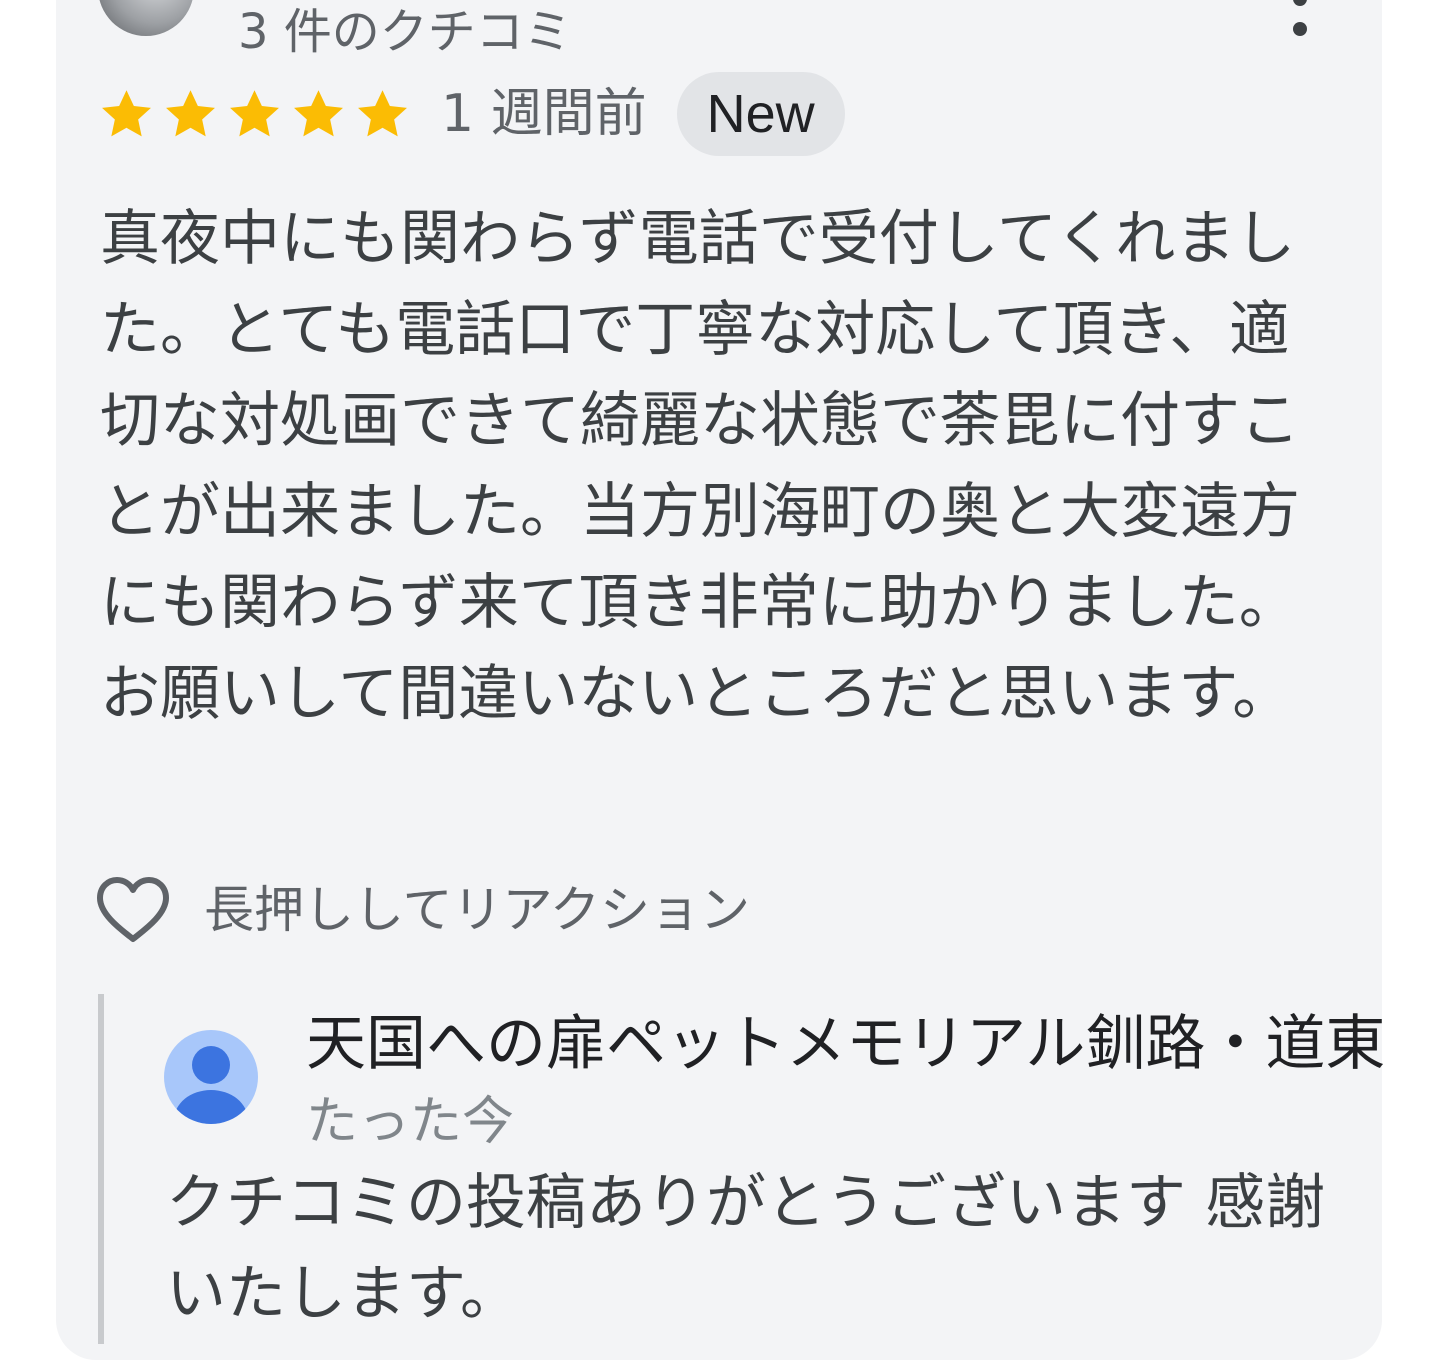 The width and height of the screenshot is (1440, 1362). What do you see at coordinates (1300, 18) in the screenshot?
I see `more-options-icon` at bounding box center [1300, 18].